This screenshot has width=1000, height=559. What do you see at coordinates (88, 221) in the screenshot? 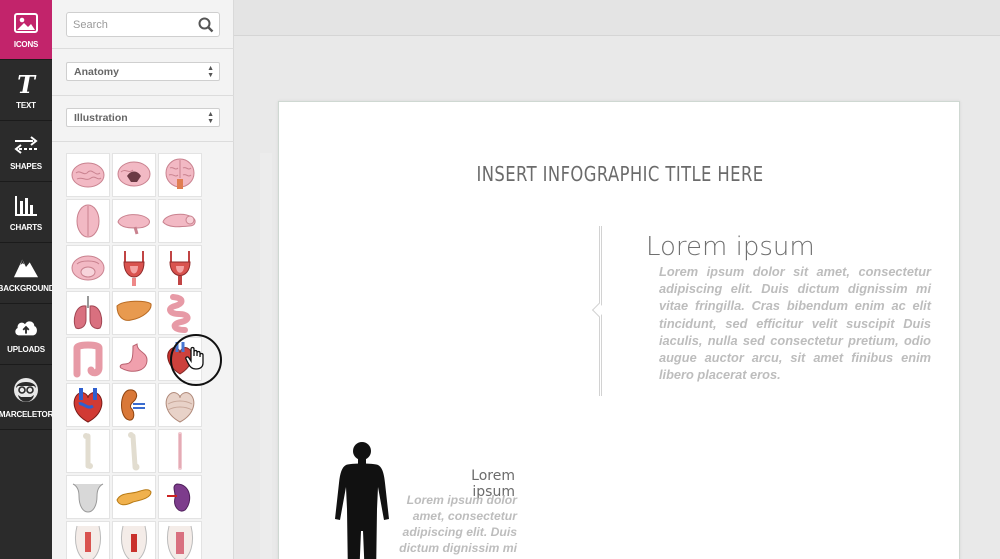
I see `icon-tile-brain-top` at bounding box center [88, 221].